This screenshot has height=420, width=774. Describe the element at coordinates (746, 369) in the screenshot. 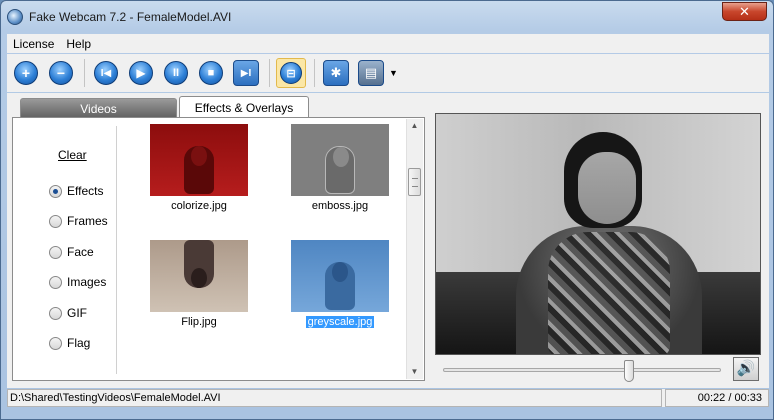

I see `volume-button: 🔊` at that location.